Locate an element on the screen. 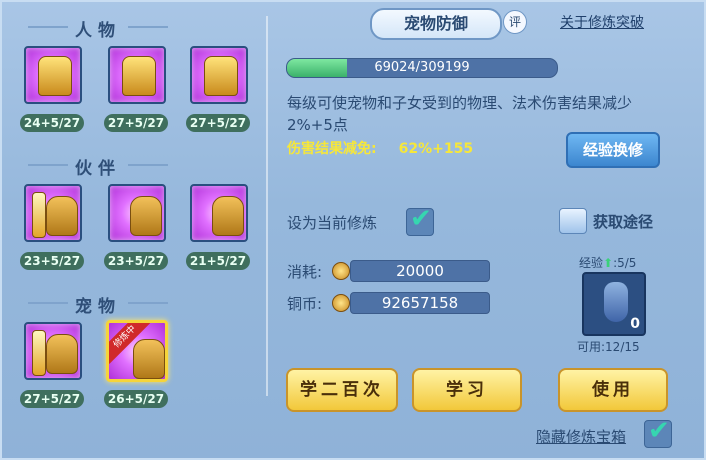 The width and height of the screenshot is (706, 460). level-label: 26+5/27 is located at coordinates (136, 399).